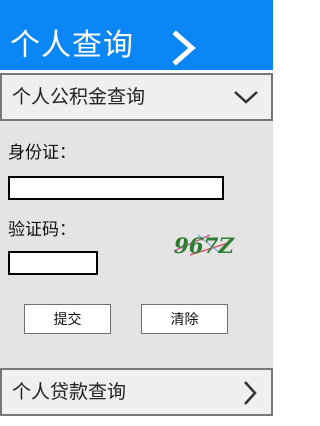 The image size is (320, 426). What do you see at coordinates (42, 230) in the screenshot?
I see `captcha-label: 验证码：` at bounding box center [42, 230].